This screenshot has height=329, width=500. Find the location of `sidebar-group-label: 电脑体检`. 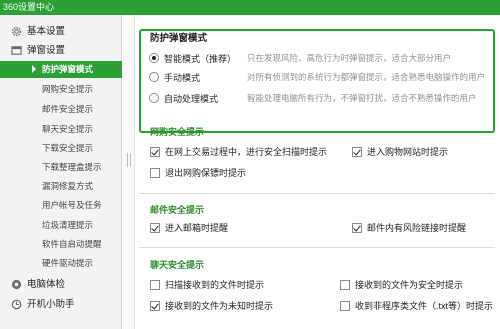

sidebar-group-label: 电脑体检 is located at coordinates (46, 284).